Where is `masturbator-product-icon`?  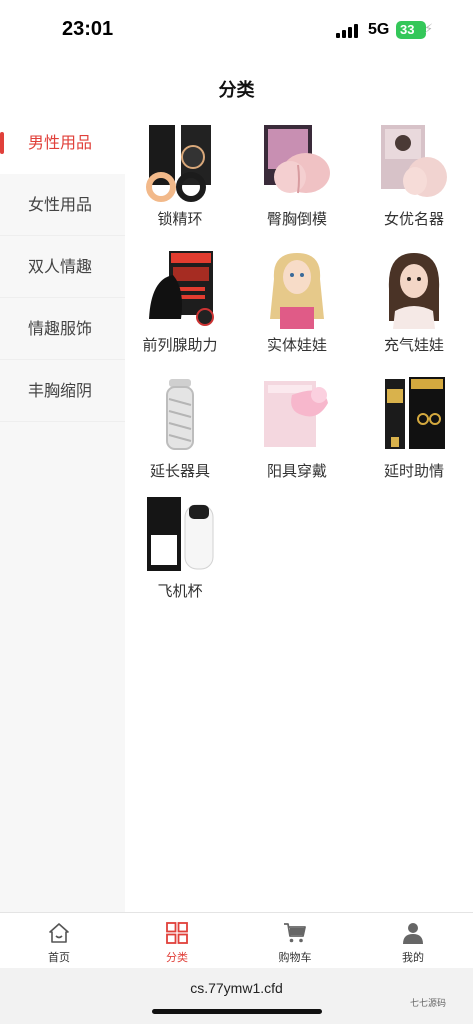
masturbator-product-icon is located at coordinates (414, 163).